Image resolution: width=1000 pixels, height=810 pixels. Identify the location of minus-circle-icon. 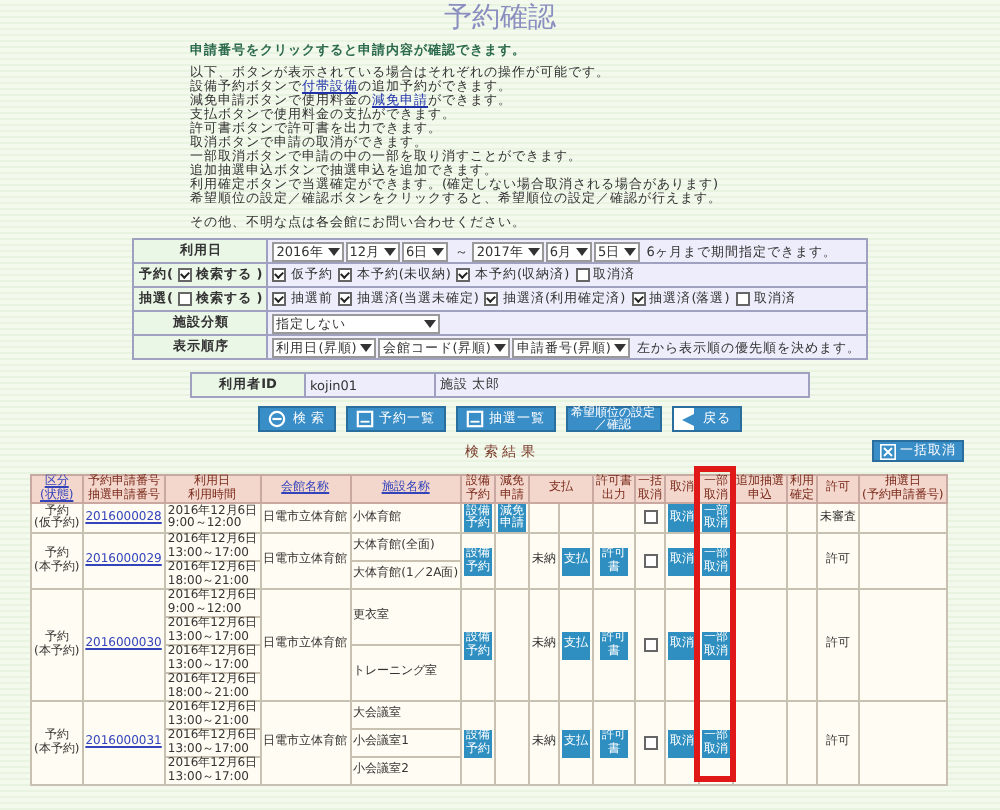
(277, 419).